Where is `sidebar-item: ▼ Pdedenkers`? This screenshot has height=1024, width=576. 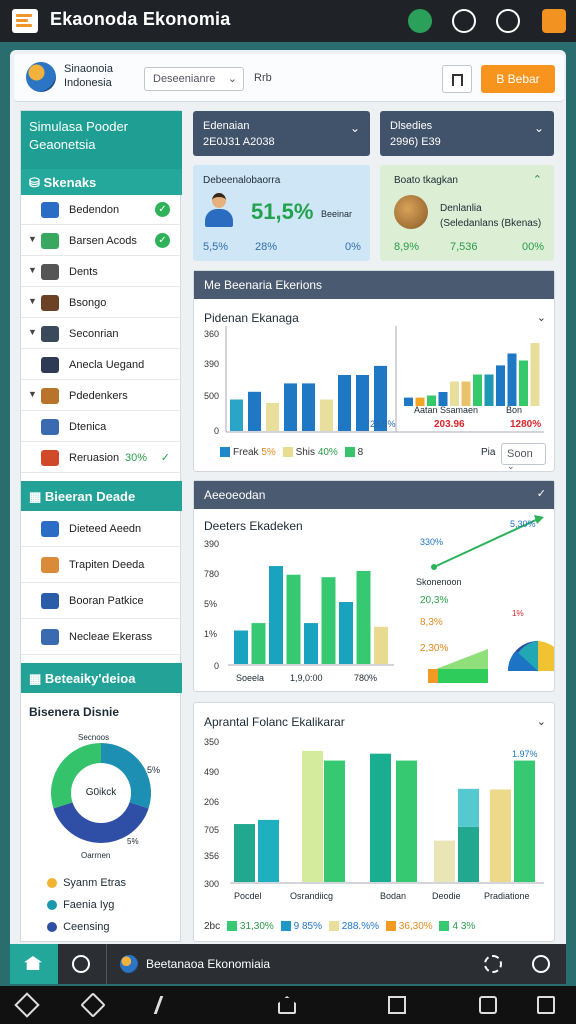
sidebar-item: ▼ Pdedenkers is located at coordinates (101, 396).